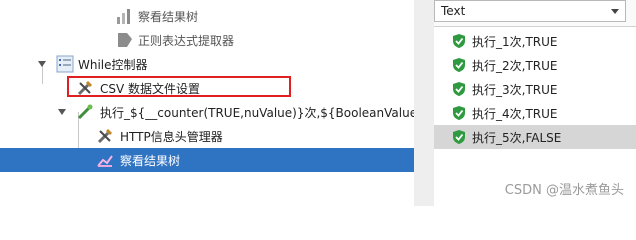  I want to click on tree-item-regex-extractor: 正则表达式提取器, so click(207, 40).